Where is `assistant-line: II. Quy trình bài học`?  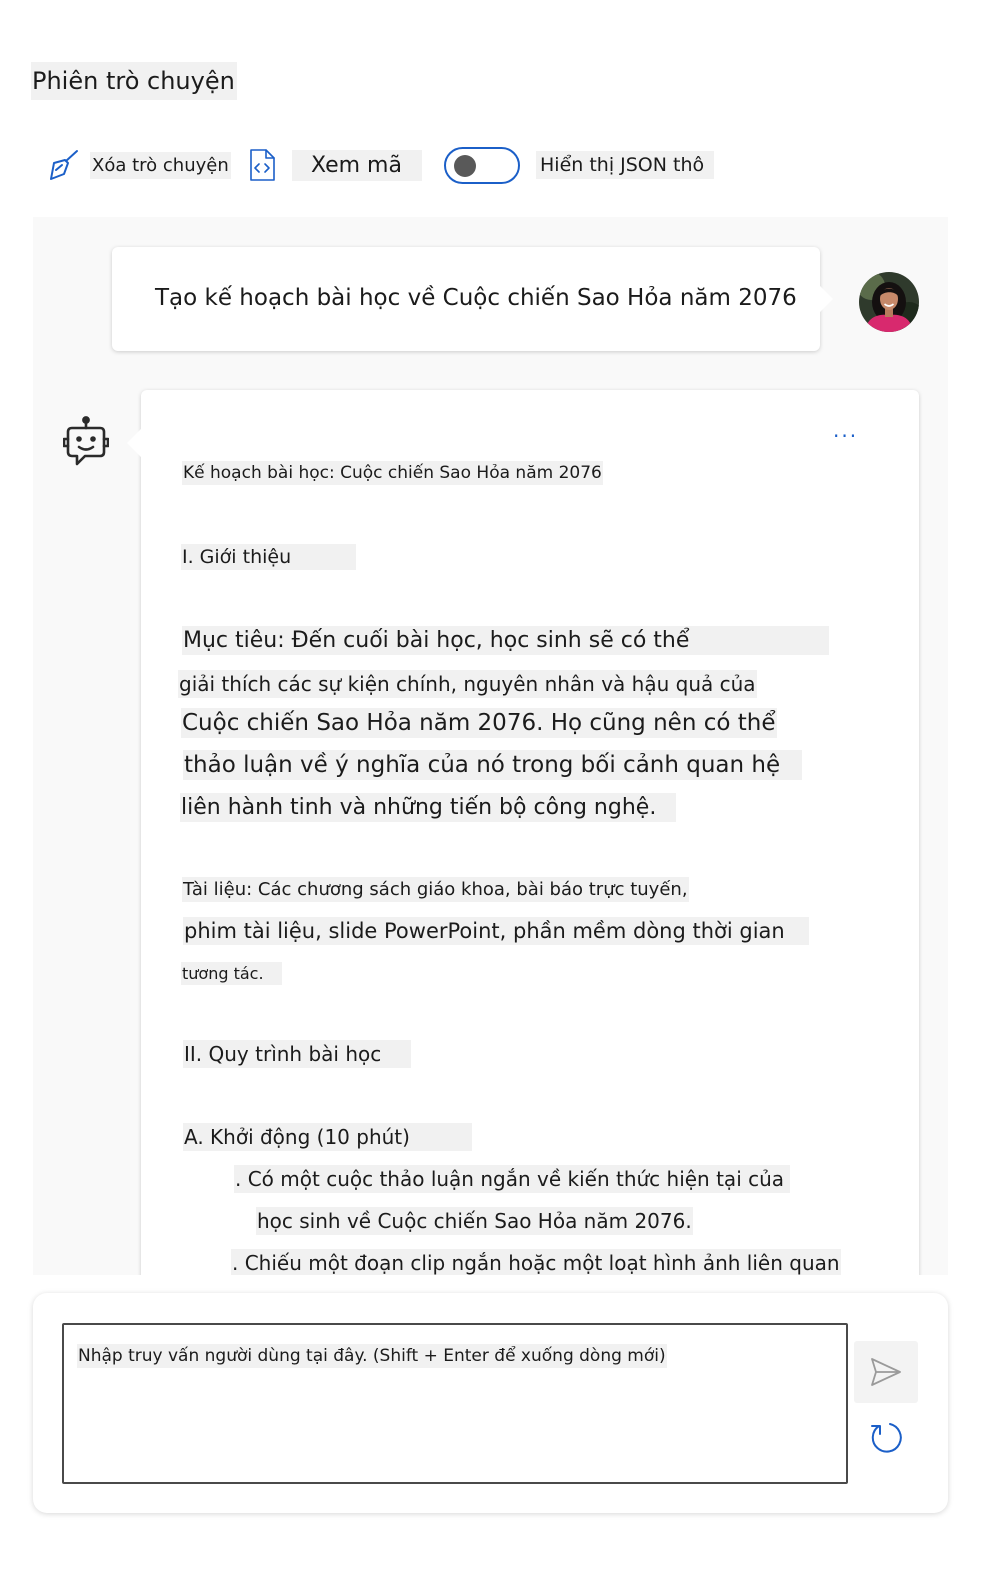
assistant-line: II. Quy trình bài học is located at coordinates (297, 1054).